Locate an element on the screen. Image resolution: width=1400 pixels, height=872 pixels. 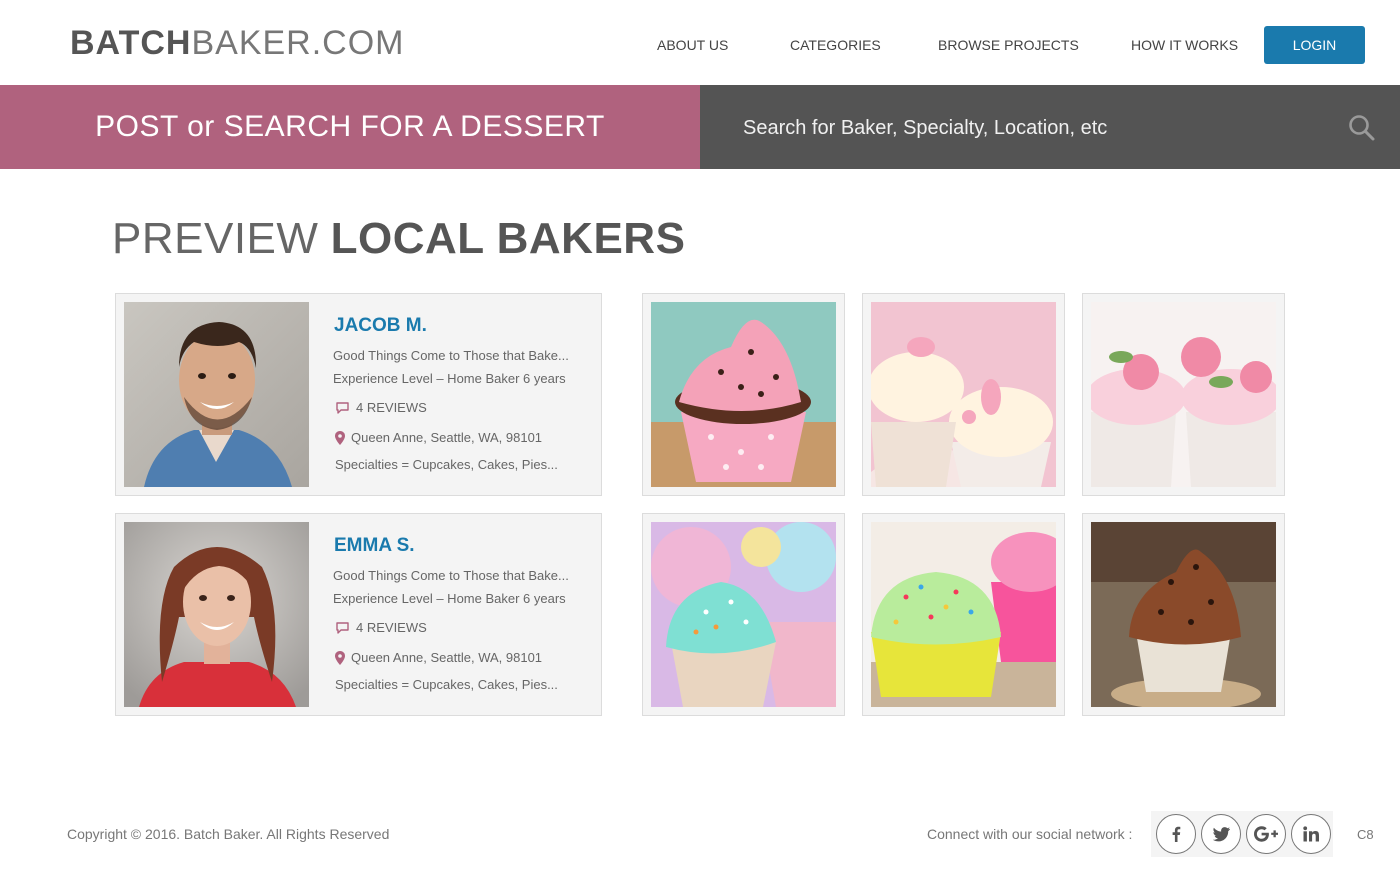
post-search-banner: POST or SEARCH FOR A DESSERT is located at coordinates (350, 127).